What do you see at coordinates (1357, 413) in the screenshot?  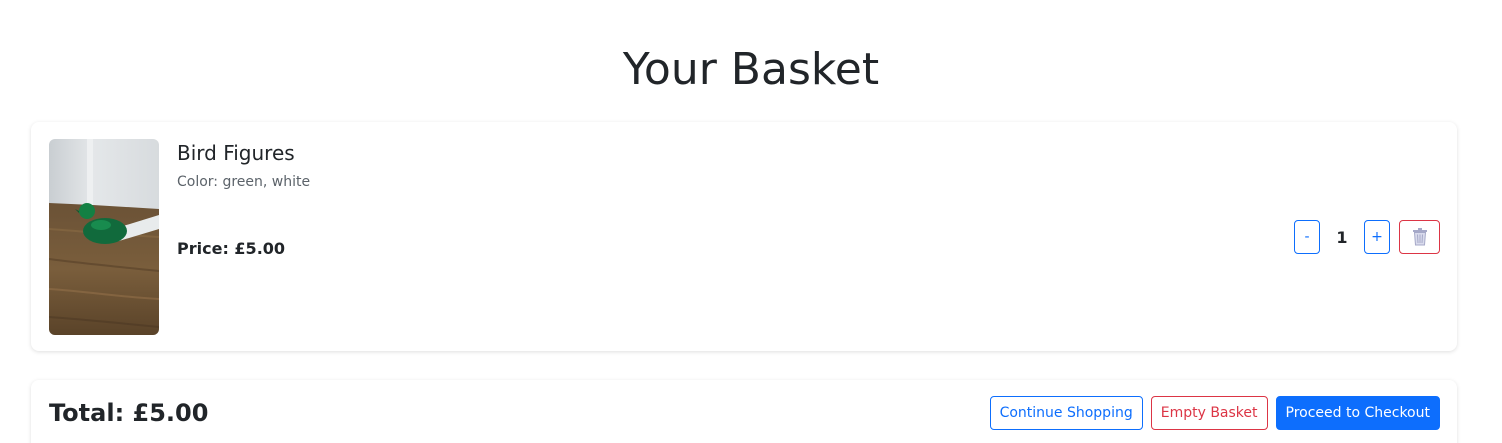 I see `proceed-to-checkout-button: Proceed to Checkout` at bounding box center [1357, 413].